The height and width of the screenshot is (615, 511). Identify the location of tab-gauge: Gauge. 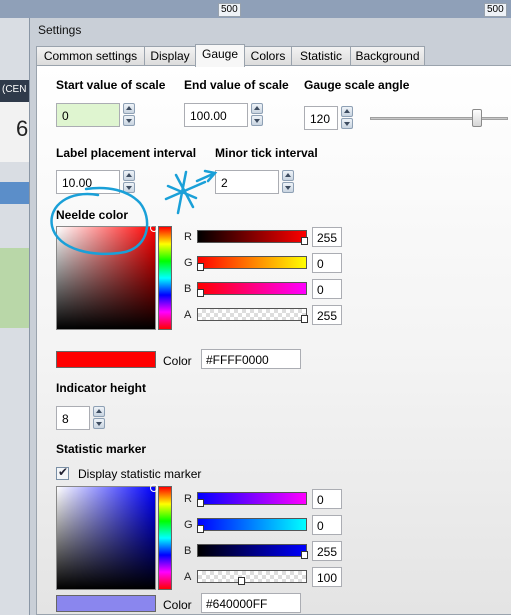
(220, 55).